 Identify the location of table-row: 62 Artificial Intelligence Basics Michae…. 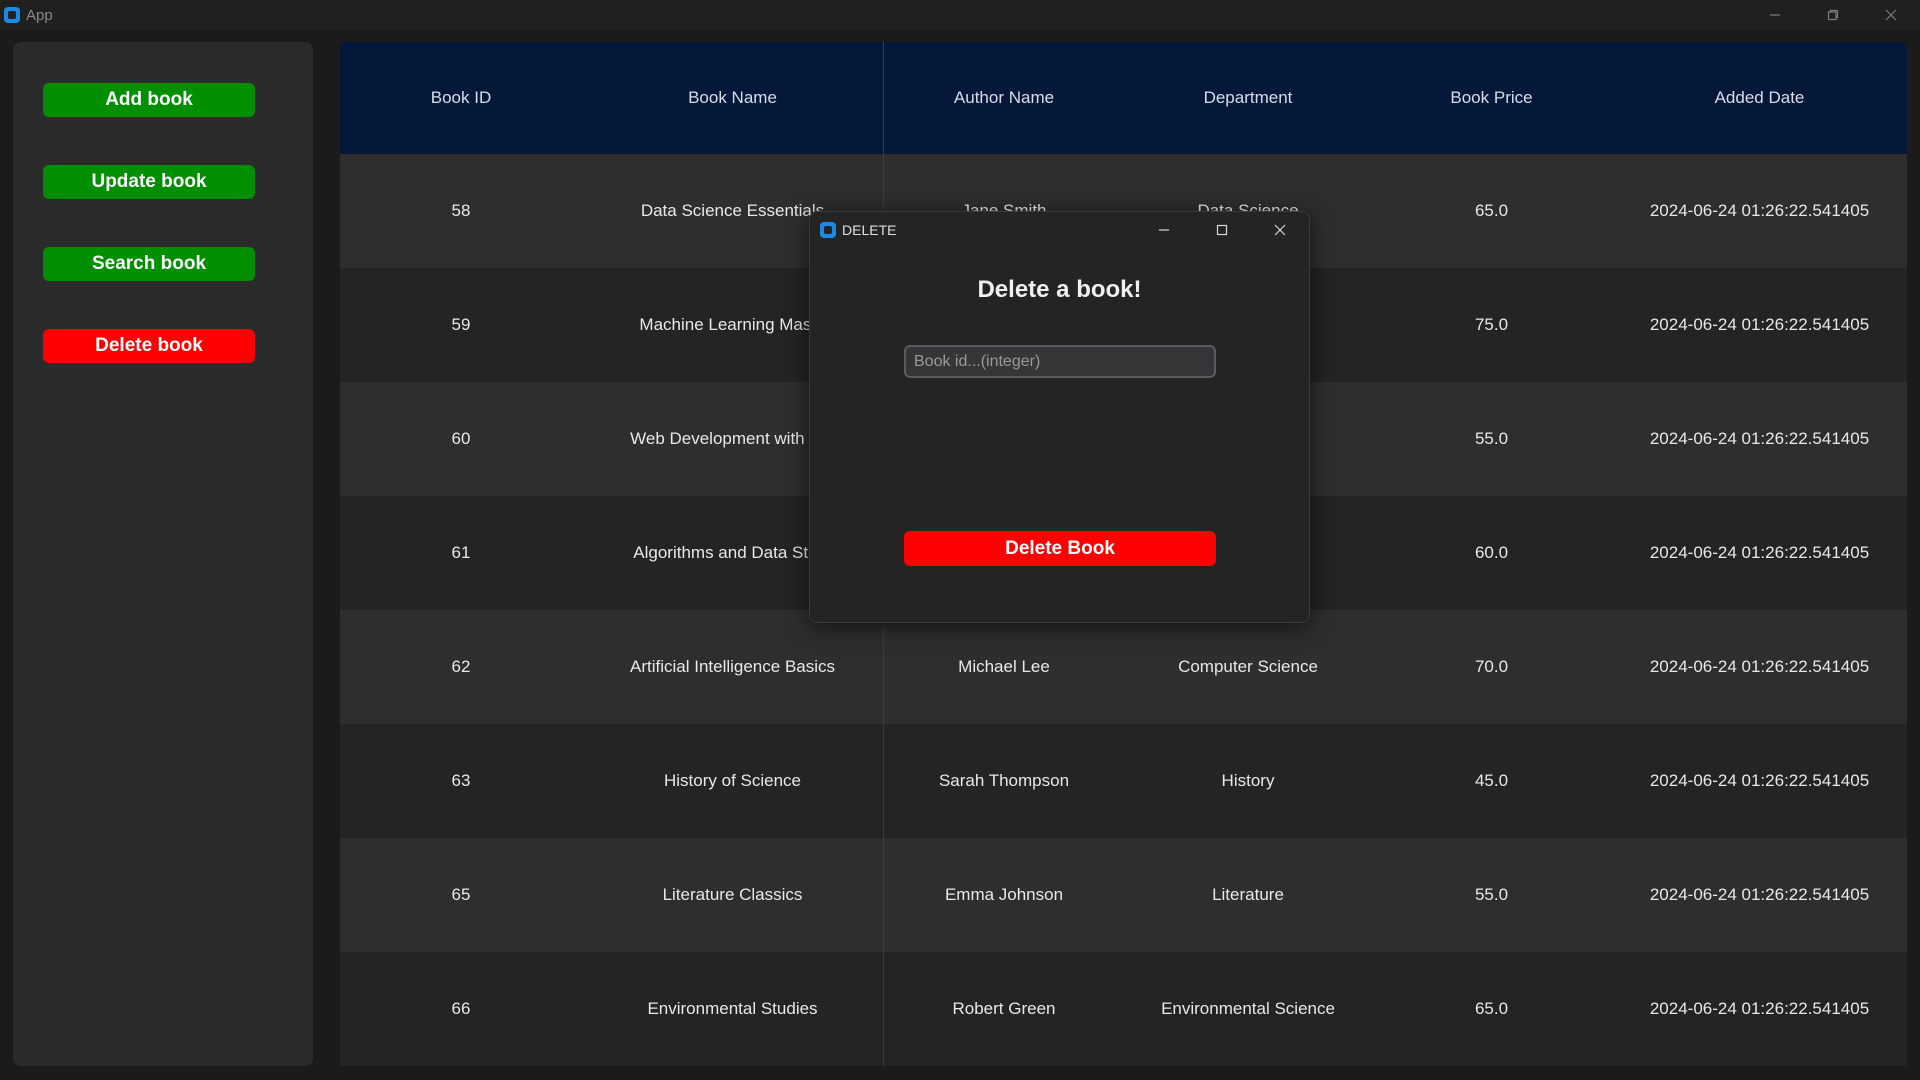
(1123, 667).